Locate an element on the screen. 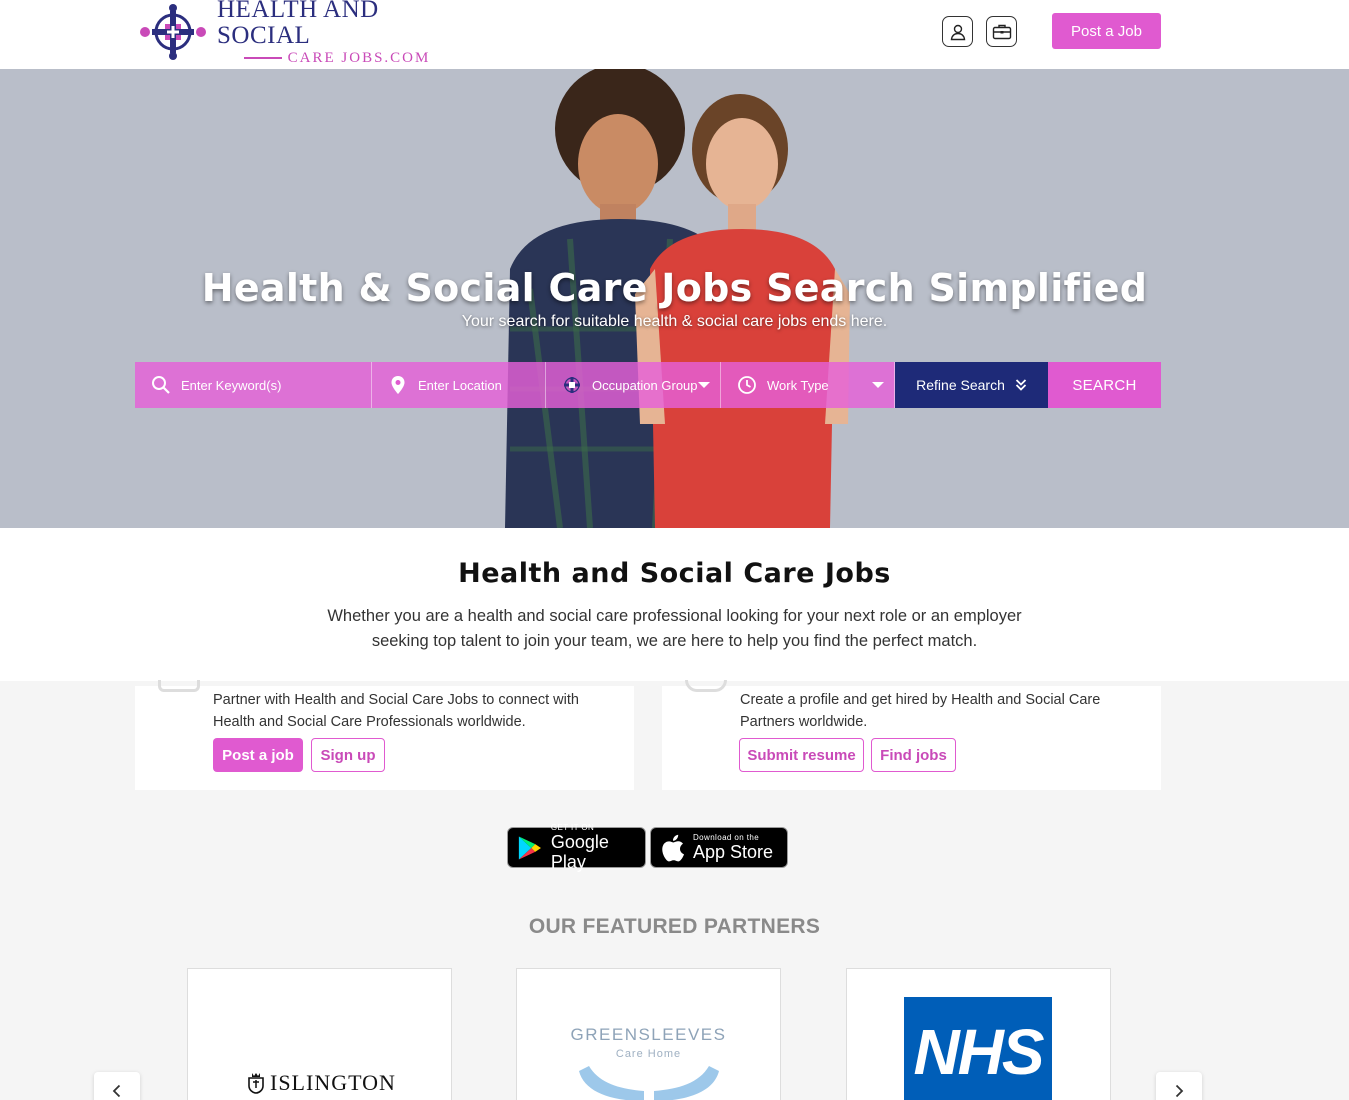 The height and width of the screenshot is (1100, 1349). partner-sub-greensleeves: Care Home is located at coordinates (648, 1054).